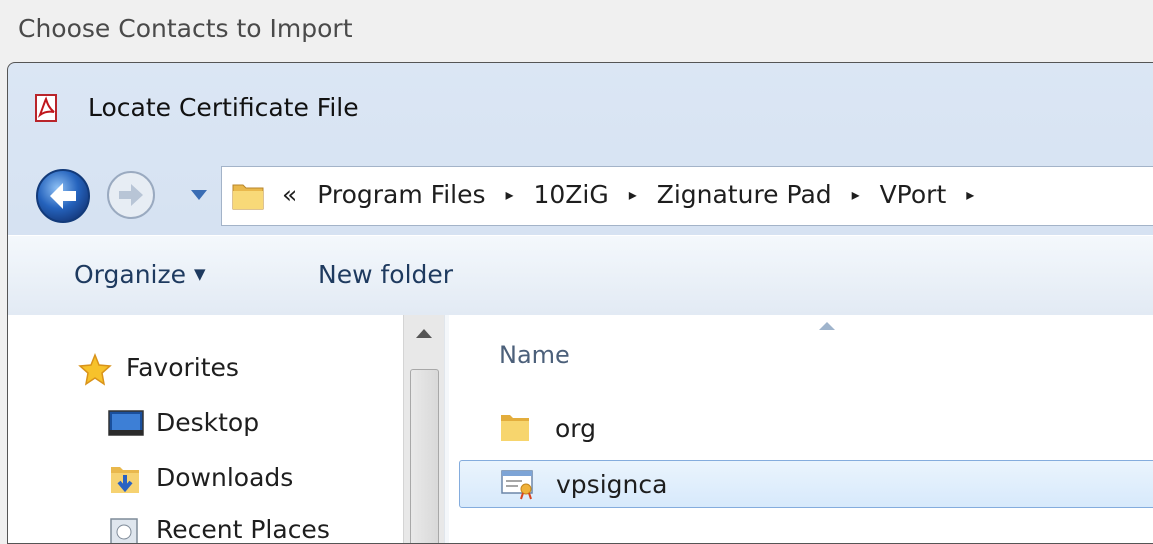 This screenshot has width=1153, height=544. Describe the element at coordinates (130, 274) in the screenshot. I see `organize-label: Organize` at that location.